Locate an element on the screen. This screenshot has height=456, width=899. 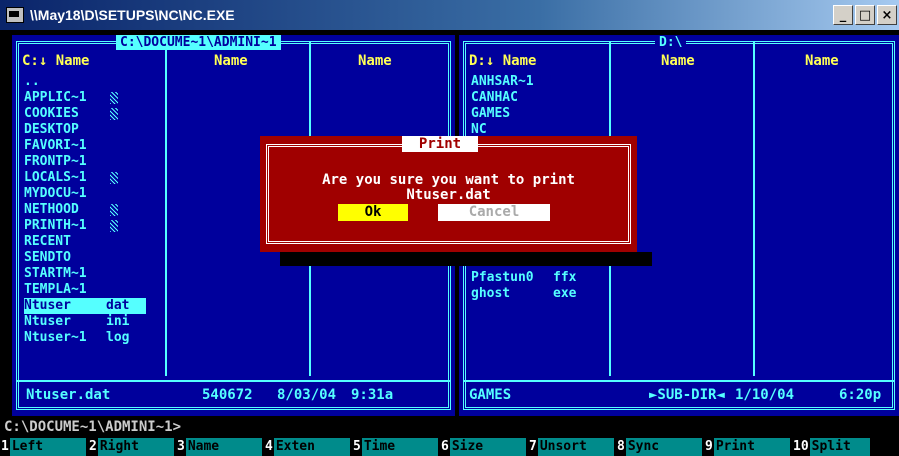
ok-button: Ok is located at coordinates (373, 212).